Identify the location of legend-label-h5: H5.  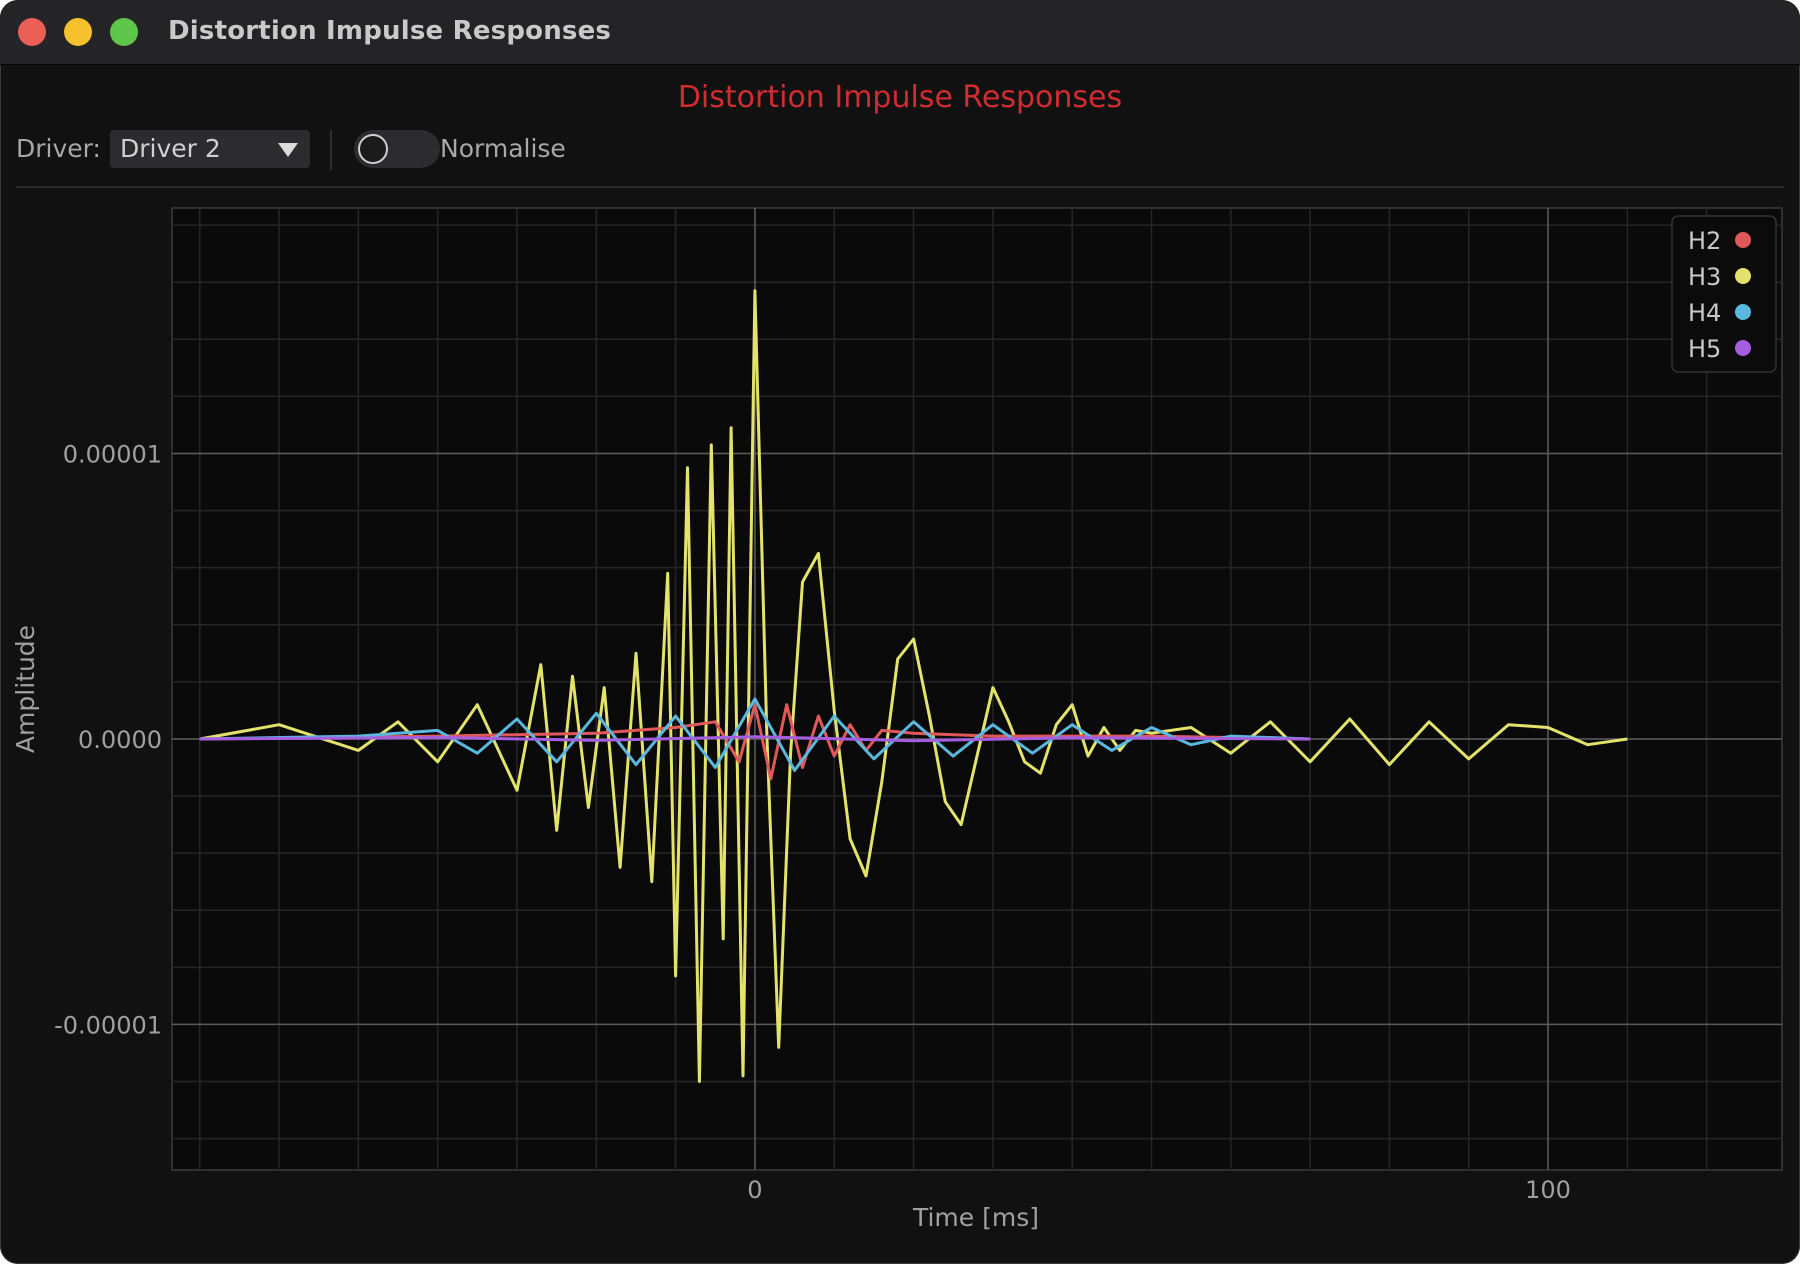
(1704, 349).